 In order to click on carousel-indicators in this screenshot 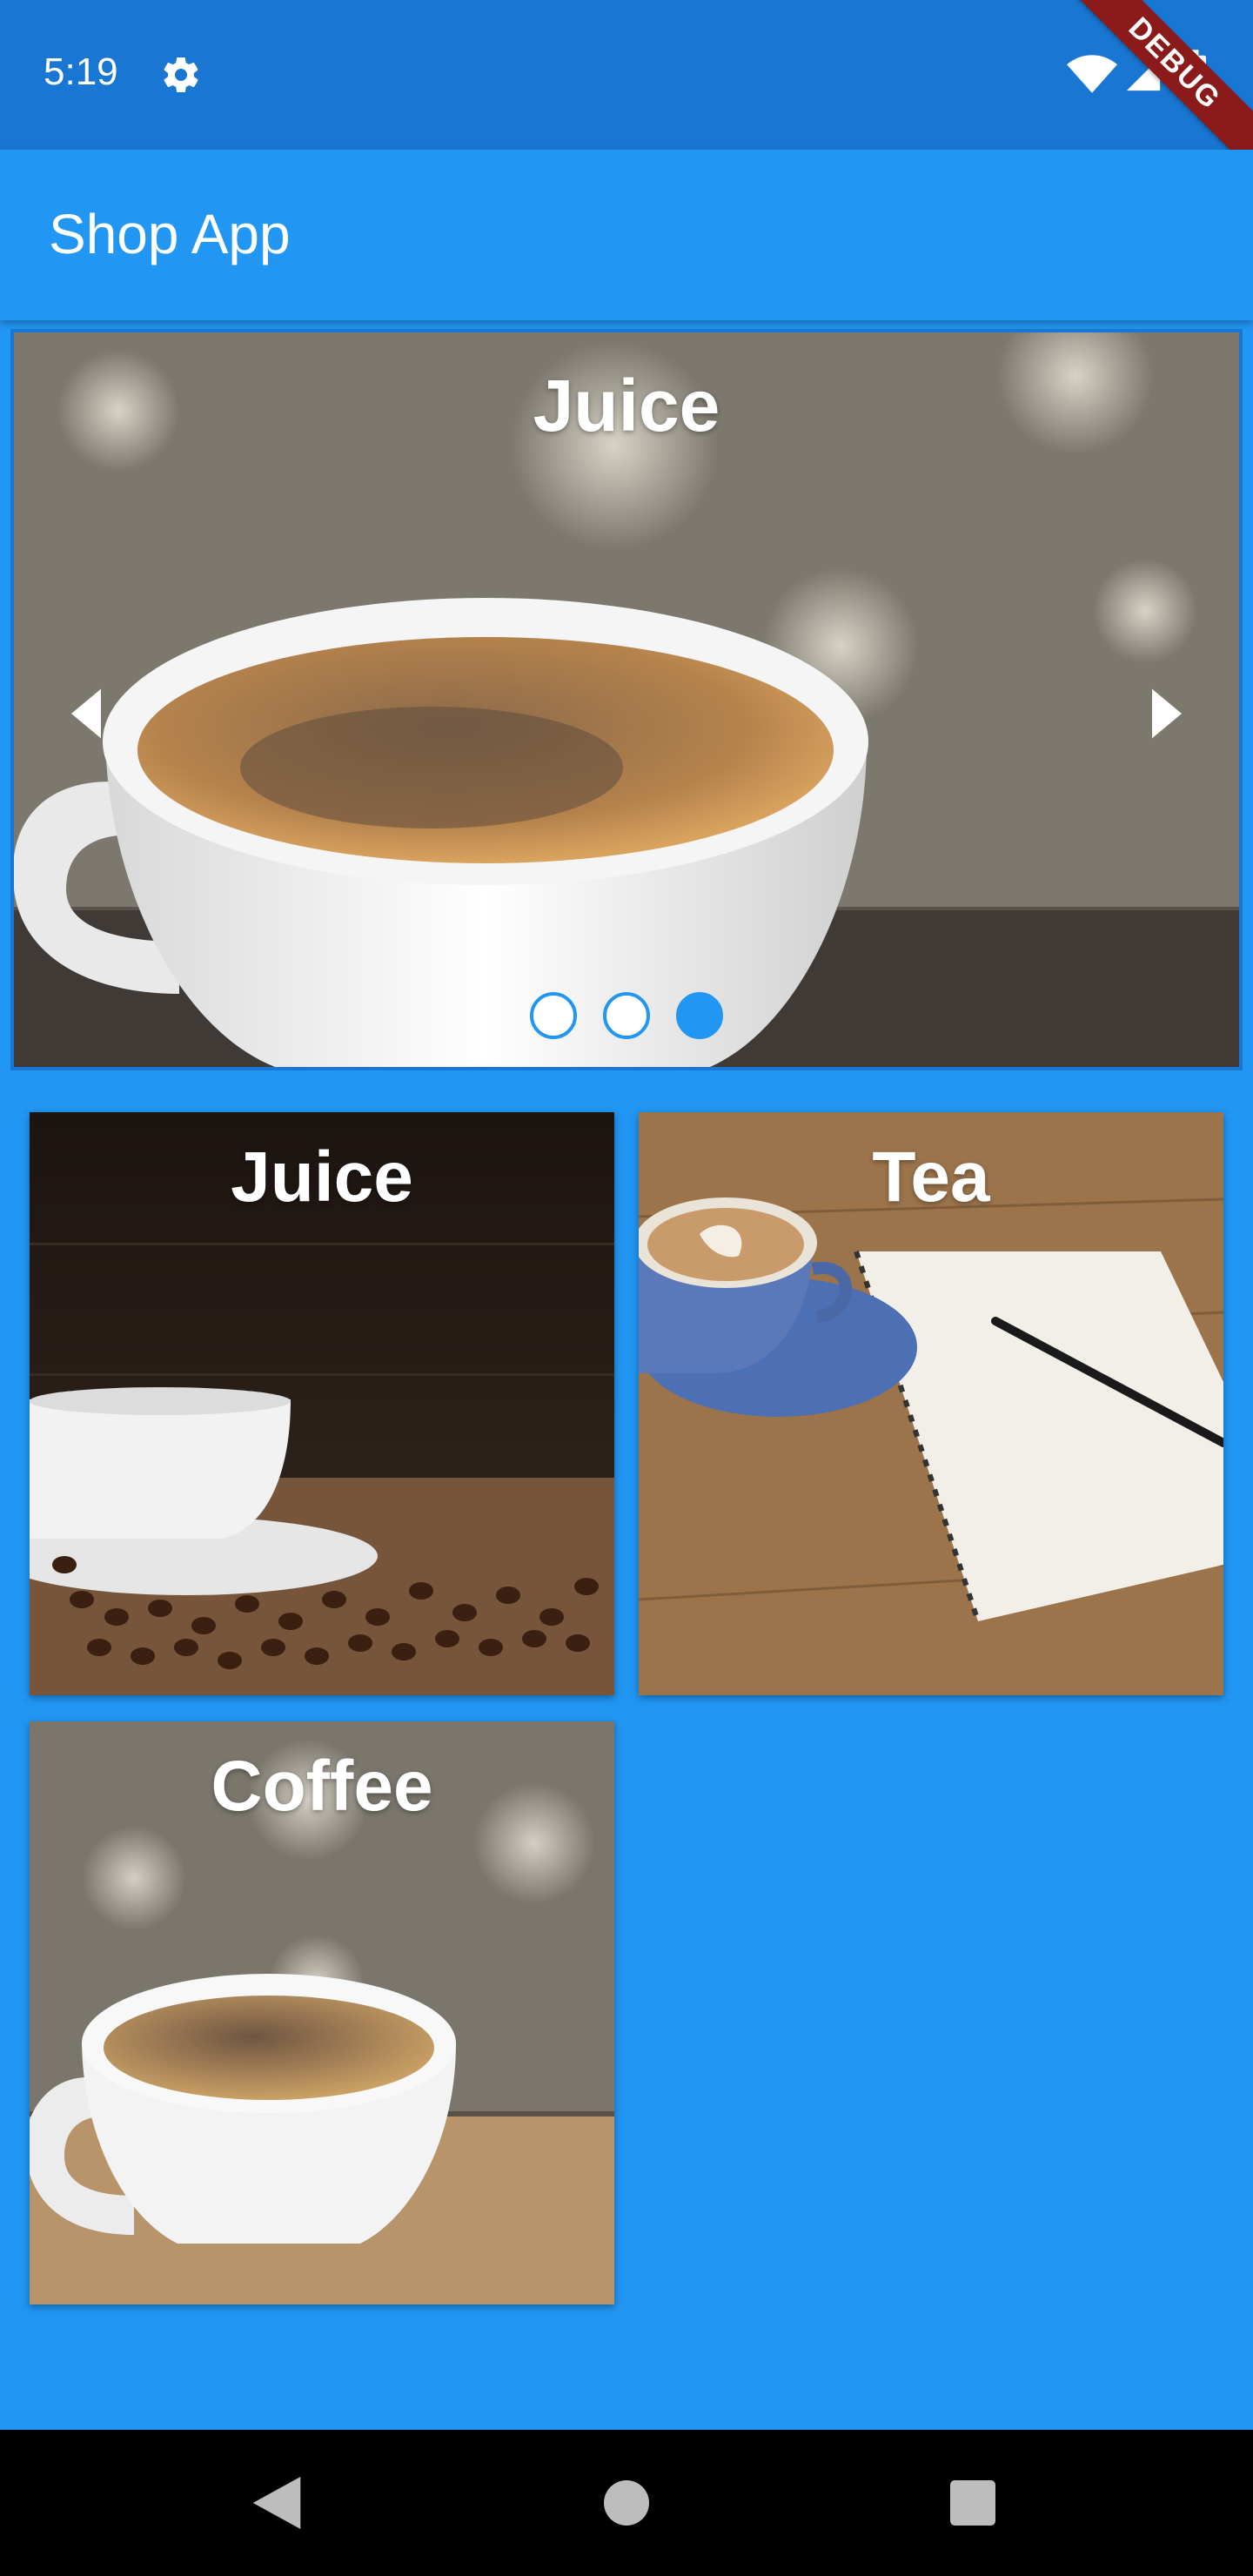, I will do `click(626, 1015)`.